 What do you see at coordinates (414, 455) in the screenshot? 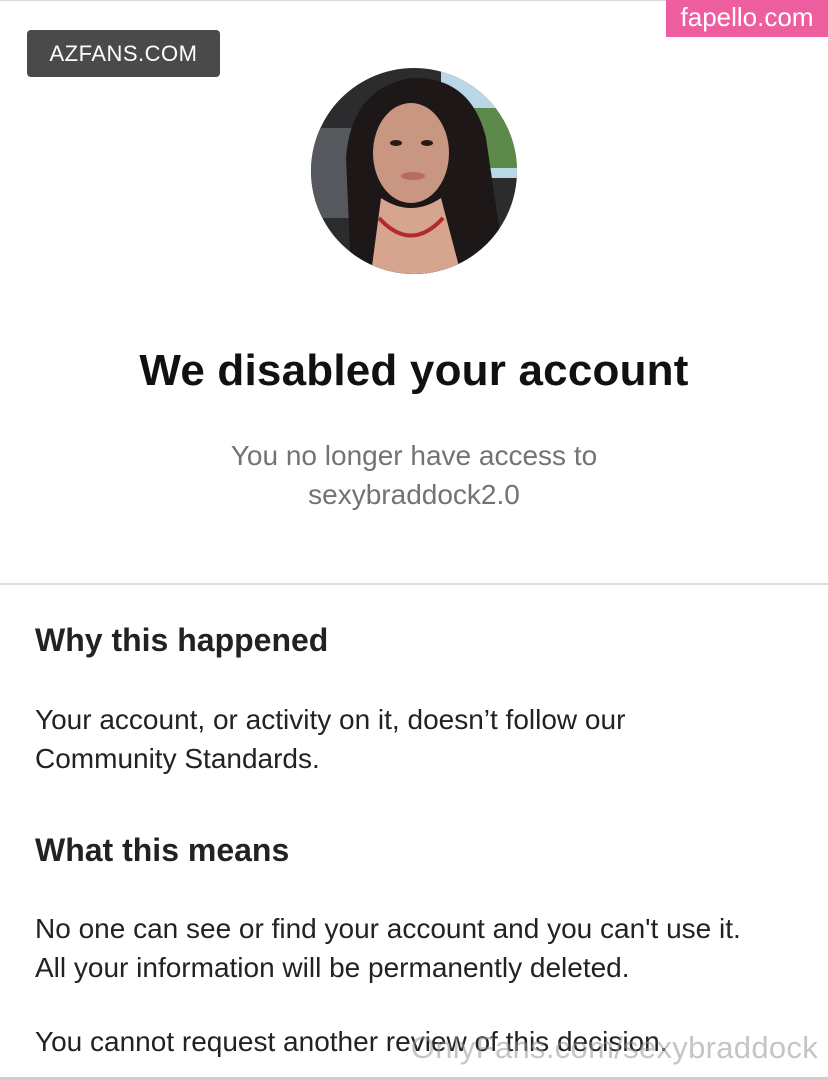
I see `subtitle-line: You no longer have access to` at bounding box center [414, 455].